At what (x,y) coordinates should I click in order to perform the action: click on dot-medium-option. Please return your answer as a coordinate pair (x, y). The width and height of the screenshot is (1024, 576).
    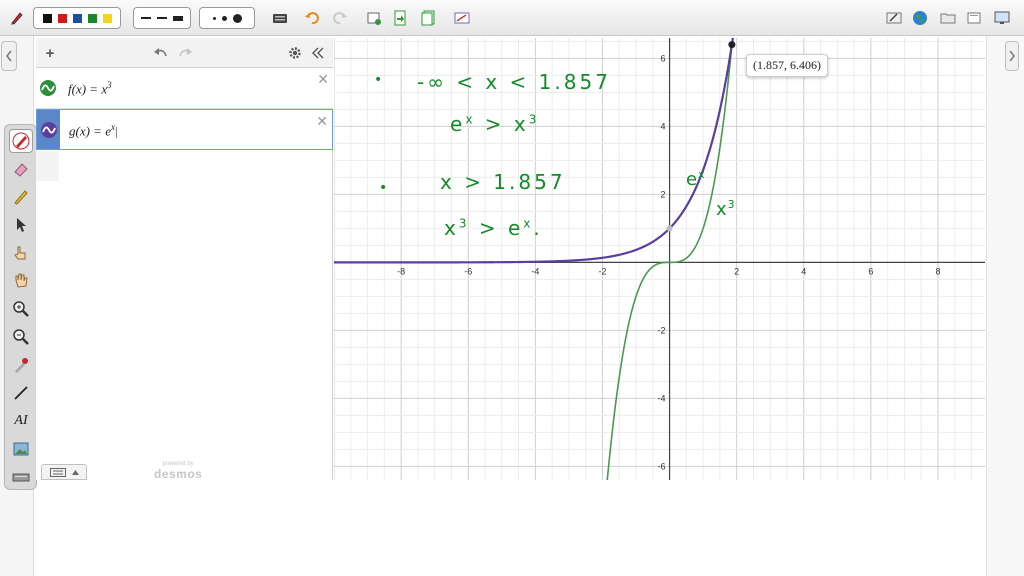
    Looking at the image, I should click on (224, 18).